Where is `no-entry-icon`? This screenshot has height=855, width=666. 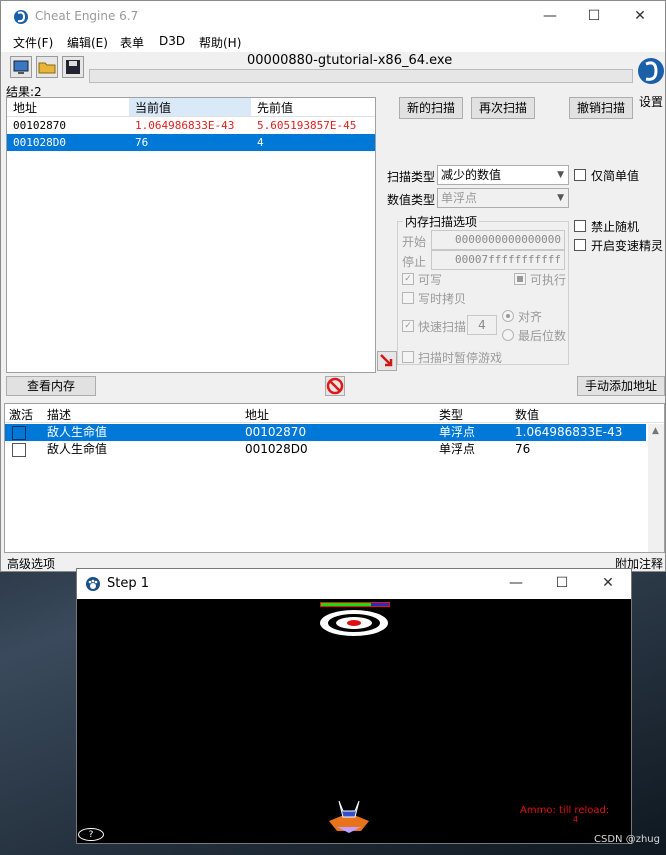
no-entry-icon is located at coordinates (335, 386).